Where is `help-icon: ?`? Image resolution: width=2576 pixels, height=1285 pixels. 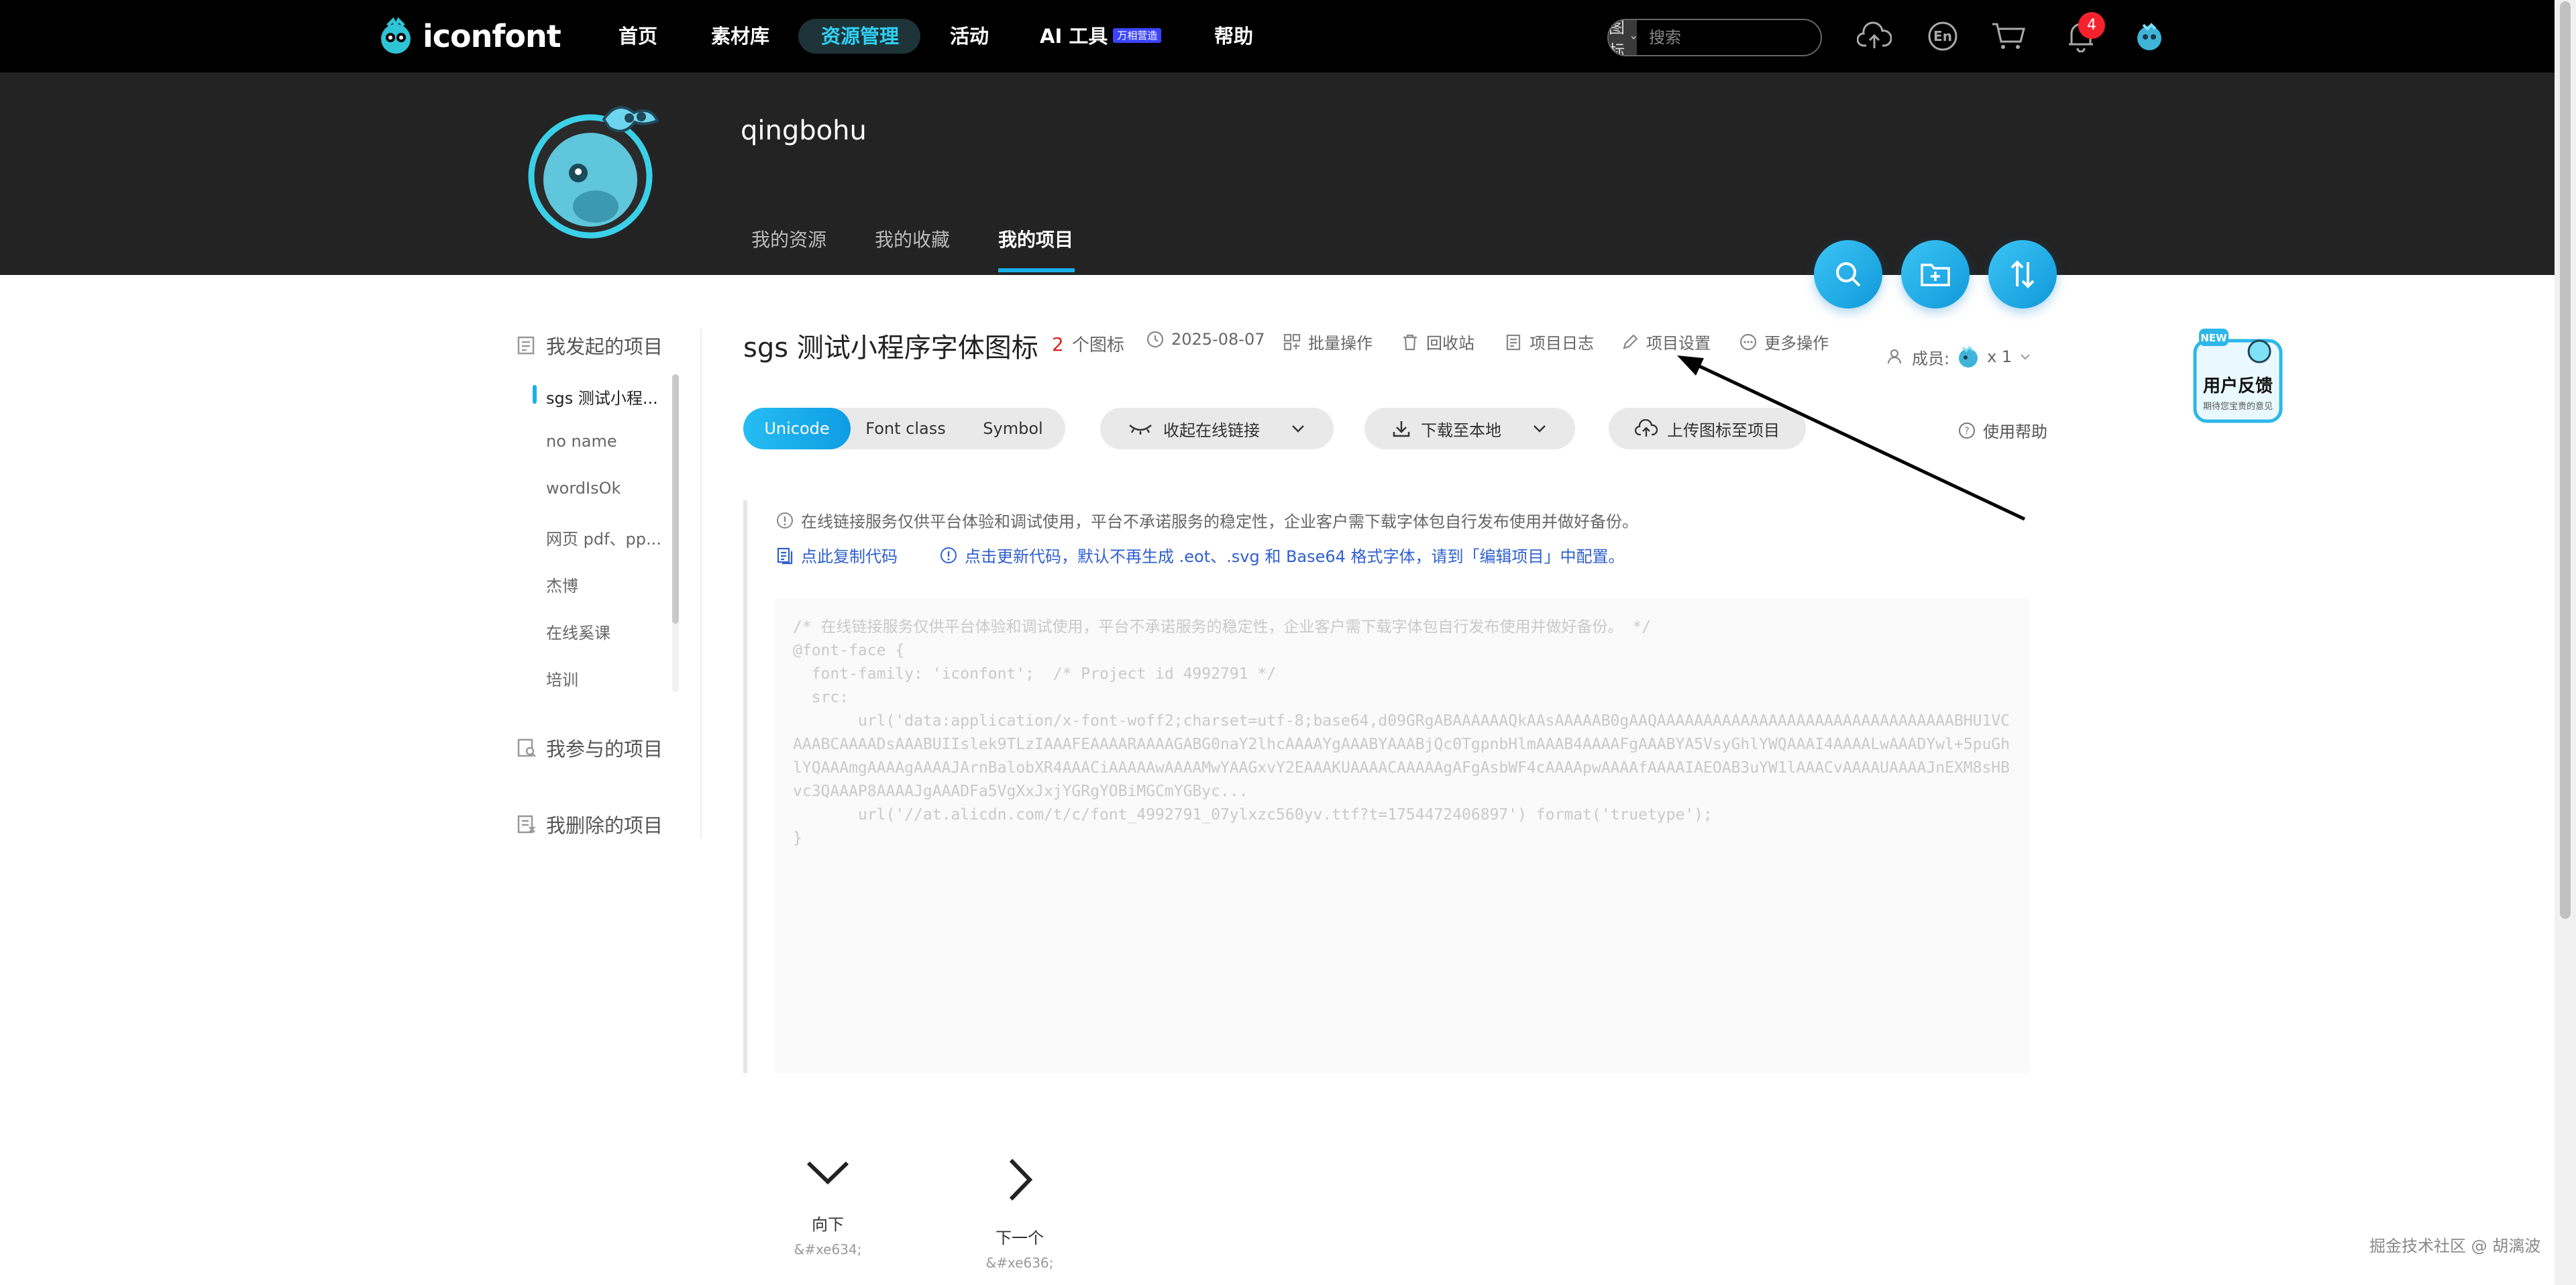
help-icon: ? is located at coordinates (1967, 430).